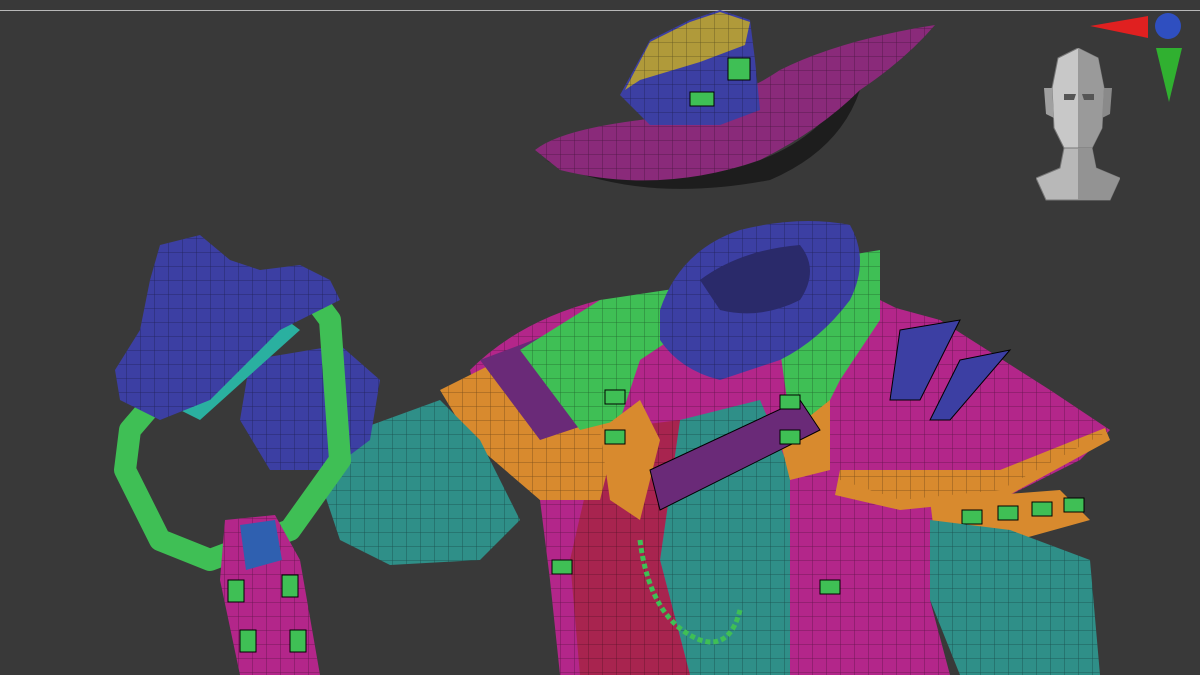  Describe the element at coordinates (1119, 27) in the screenshot. I see `x-axis-arrow` at that location.